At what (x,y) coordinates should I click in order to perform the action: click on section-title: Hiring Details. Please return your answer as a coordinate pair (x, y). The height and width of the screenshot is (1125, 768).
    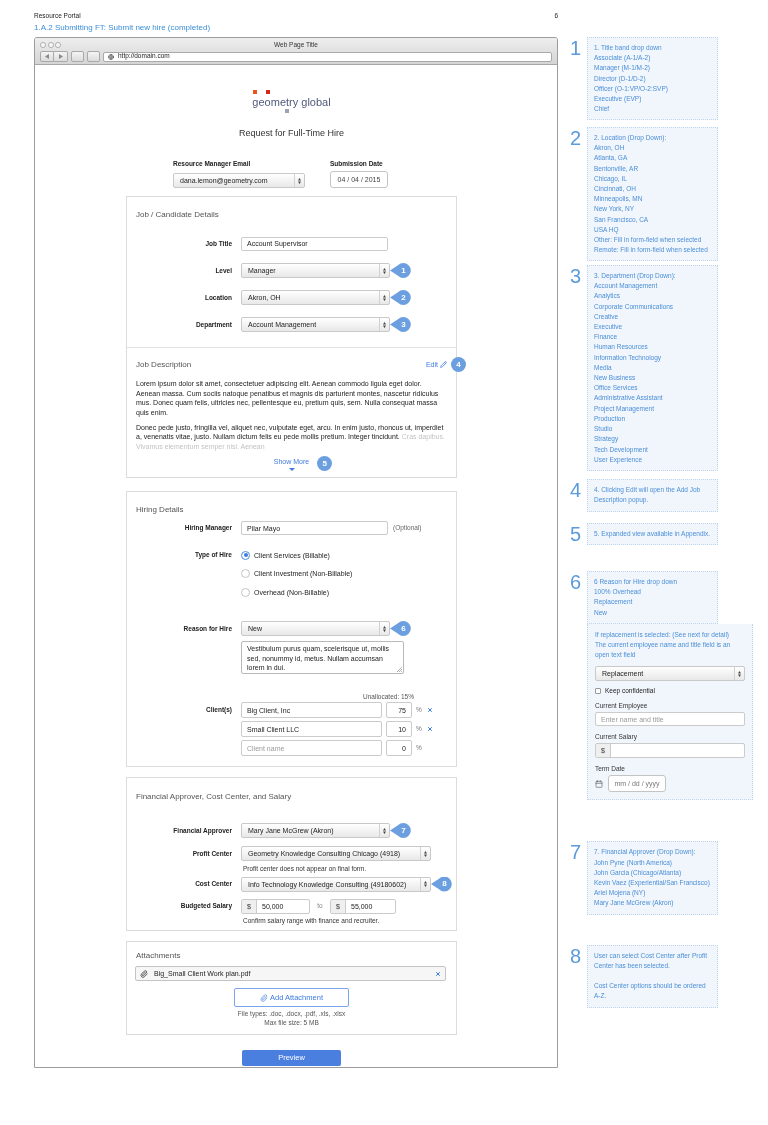
    Looking at the image, I should click on (160, 509).